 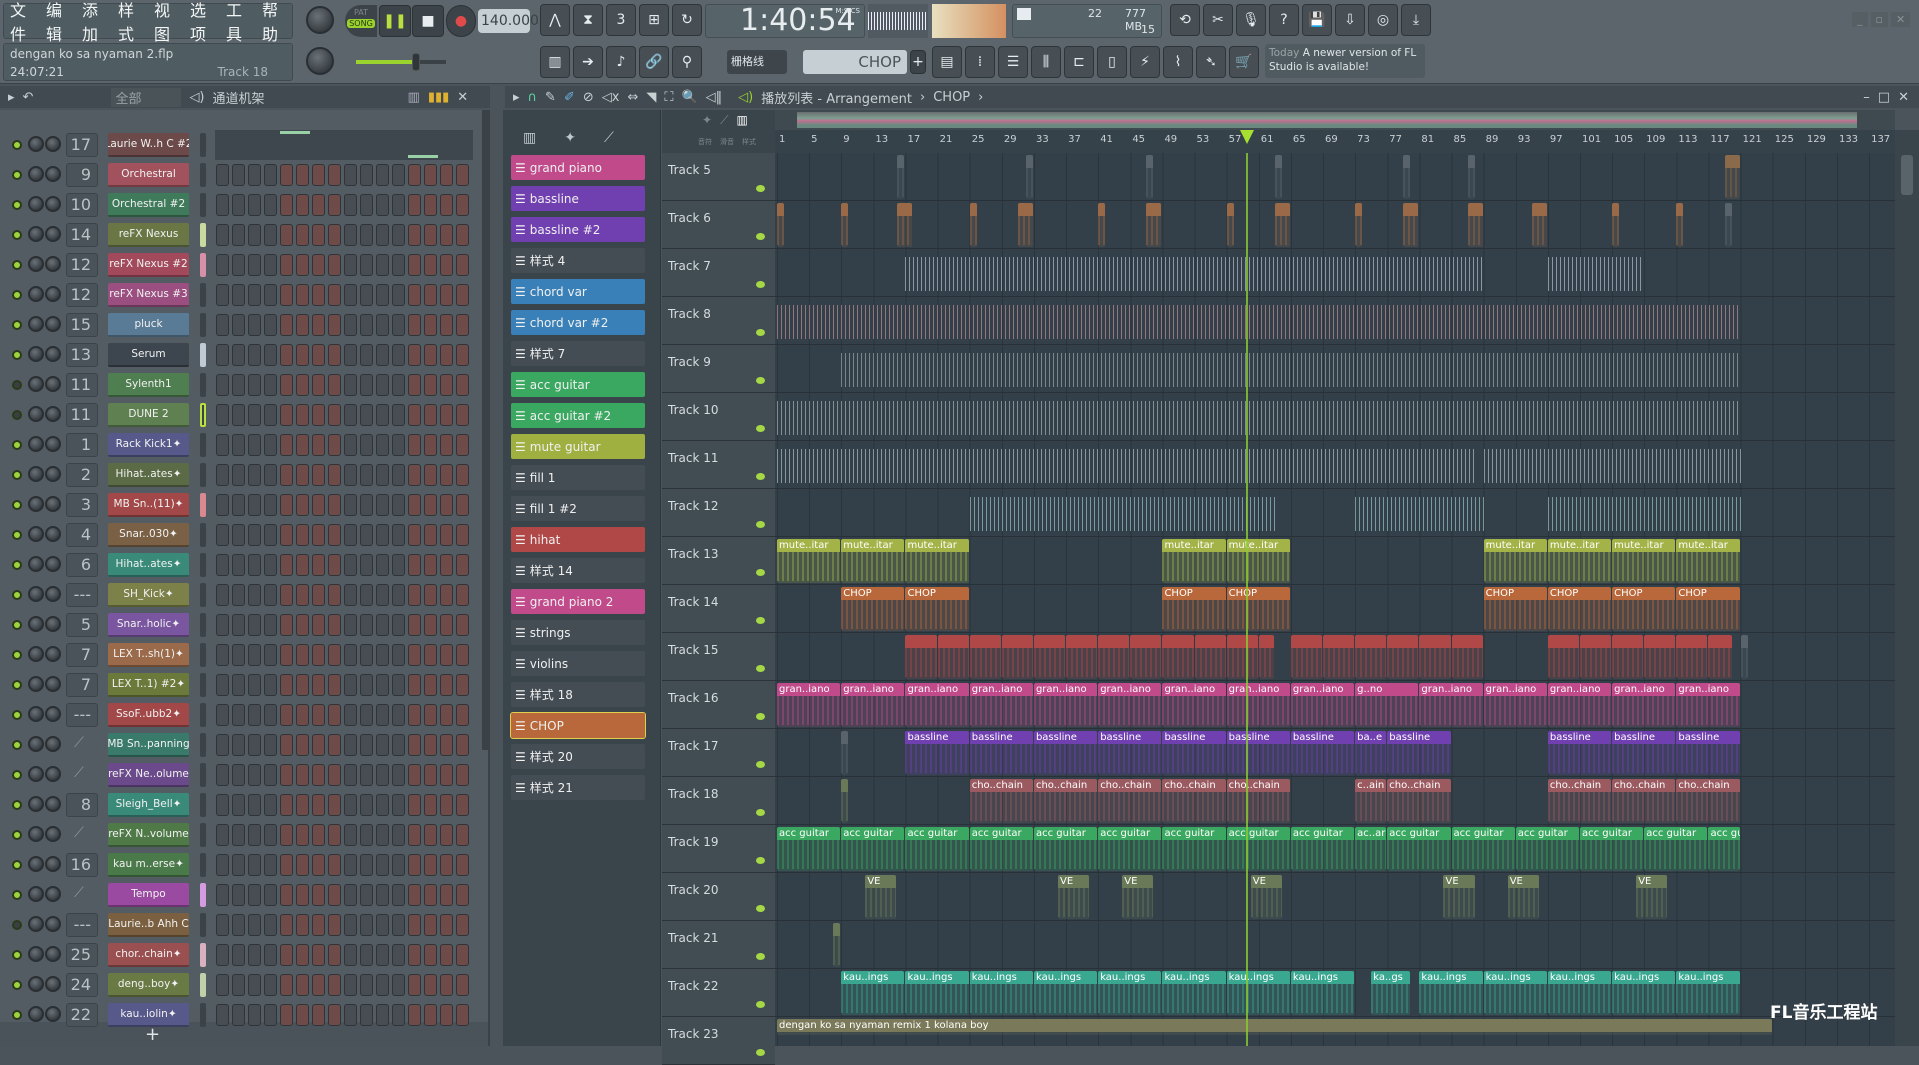 What do you see at coordinates (578, 167) in the screenshot?
I see `pattern-item: ☰ grand piano` at bounding box center [578, 167].